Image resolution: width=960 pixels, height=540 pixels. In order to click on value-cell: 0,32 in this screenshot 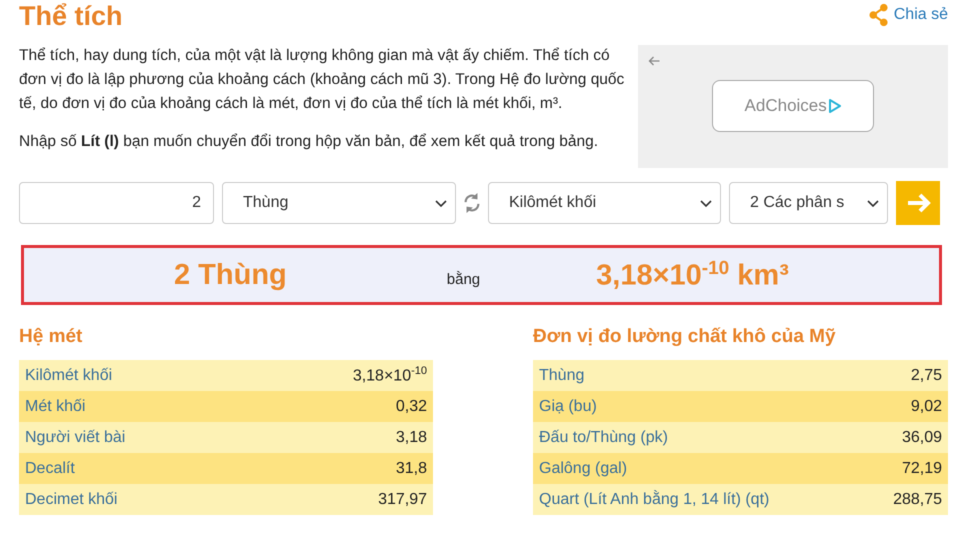, I will do `click(411, 407)`.